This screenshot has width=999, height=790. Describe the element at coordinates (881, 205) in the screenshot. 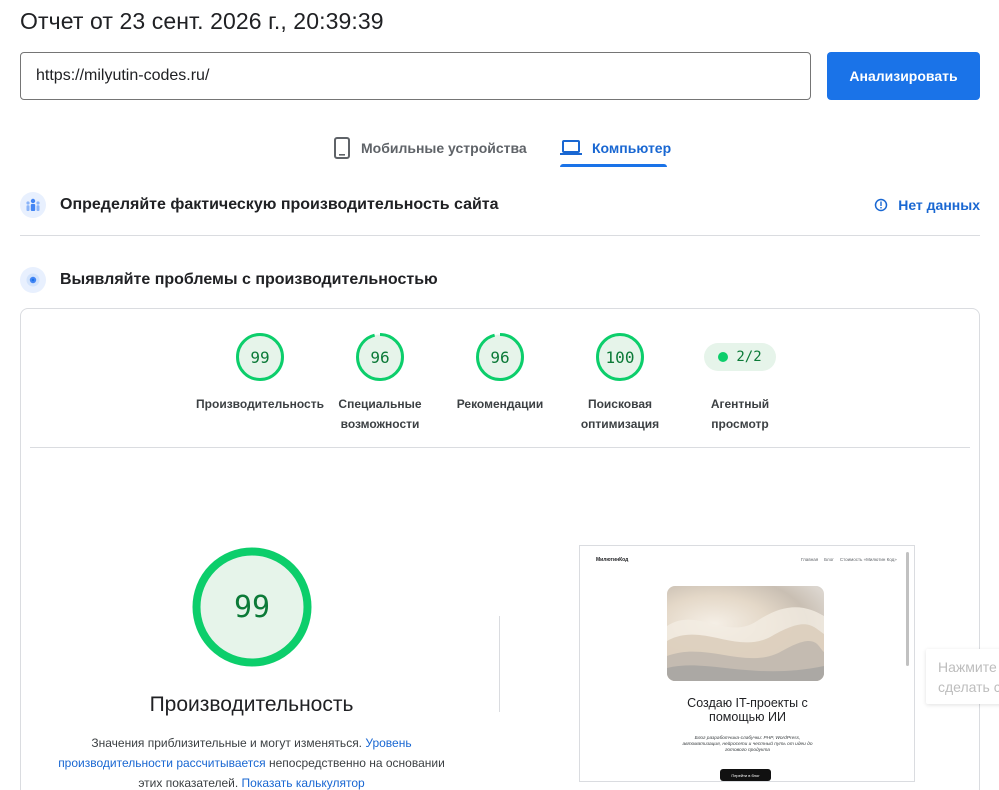

I see `info-icon` at that location.